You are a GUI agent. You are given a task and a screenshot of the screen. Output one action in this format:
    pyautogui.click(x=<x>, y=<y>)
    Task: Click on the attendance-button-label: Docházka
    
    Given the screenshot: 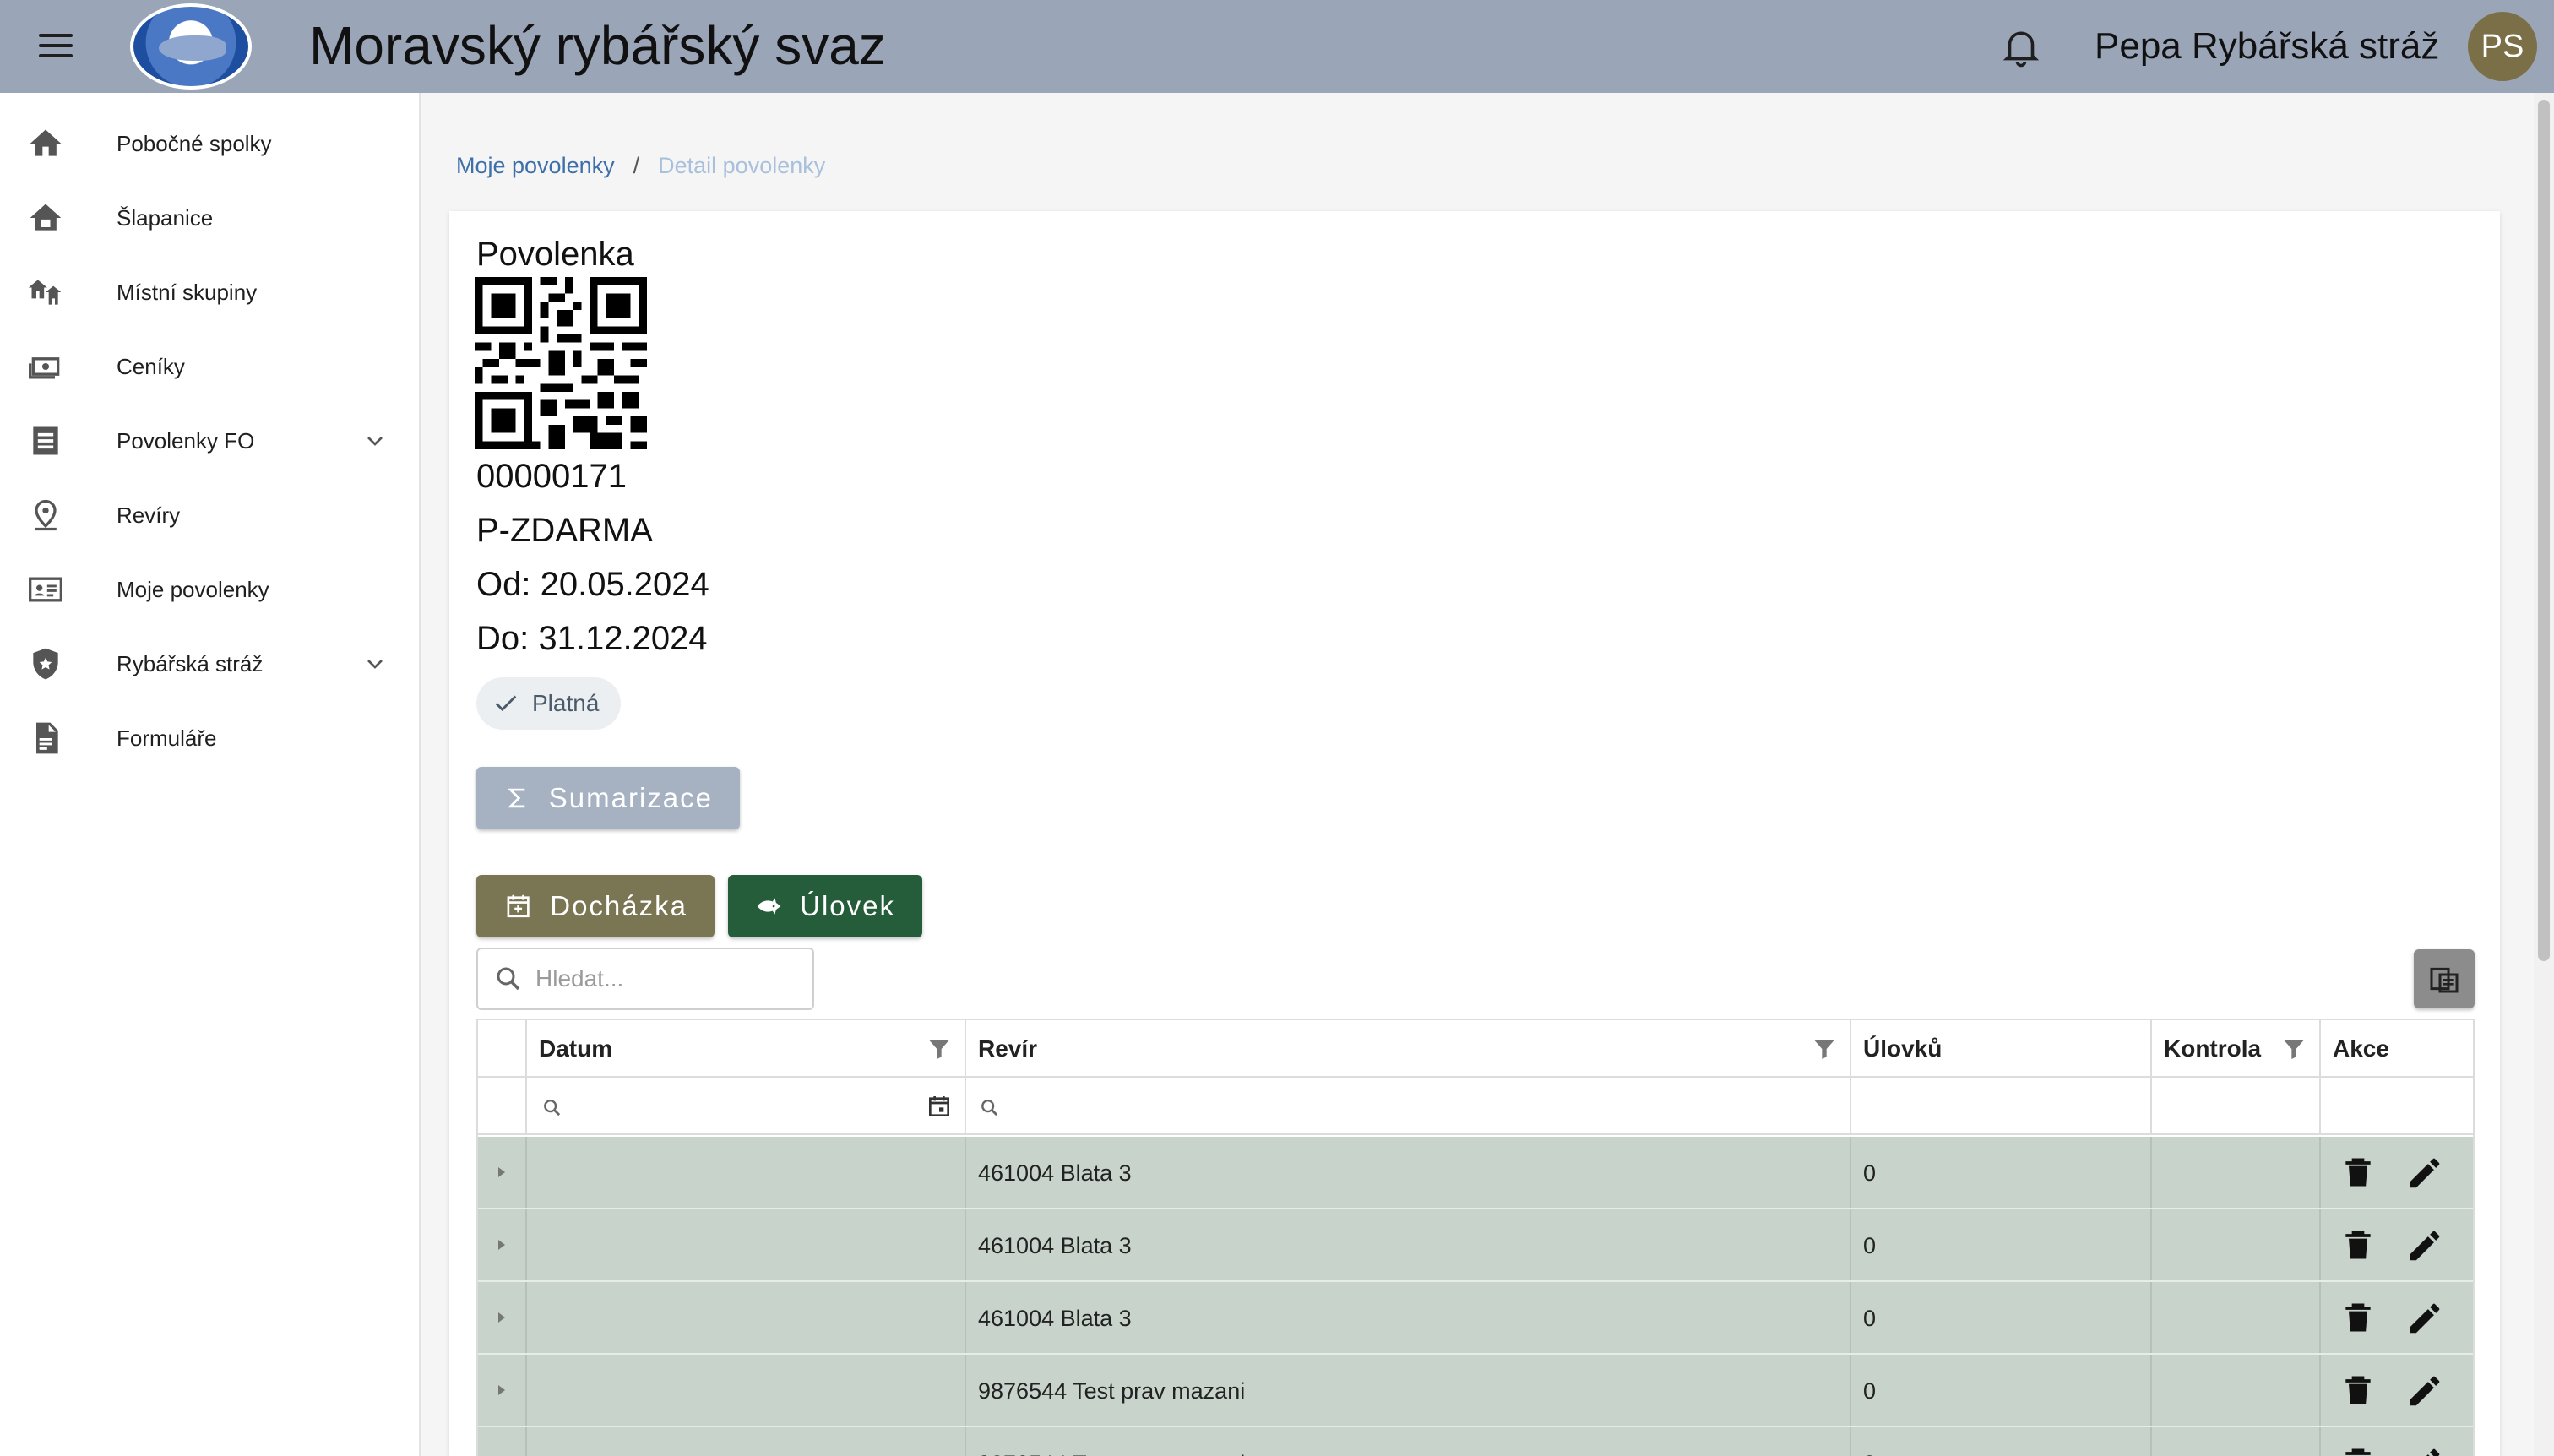 What is the action you would take?
    pyautogui.click(x=618, y=905)
    